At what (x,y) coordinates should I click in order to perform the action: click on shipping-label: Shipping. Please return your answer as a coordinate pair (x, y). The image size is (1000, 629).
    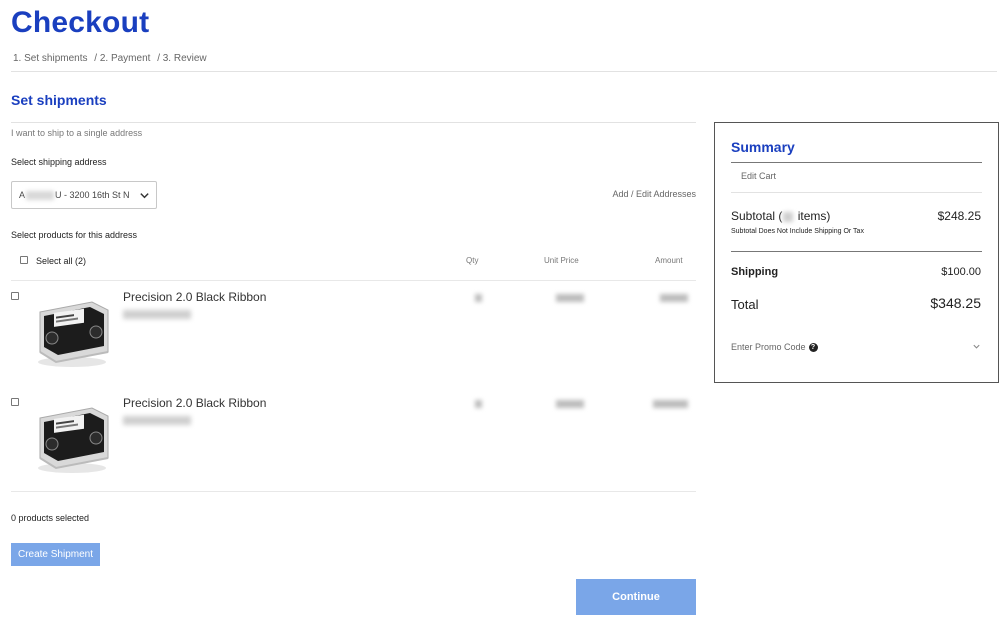
    Looking at the image, I should click on (755, 272).